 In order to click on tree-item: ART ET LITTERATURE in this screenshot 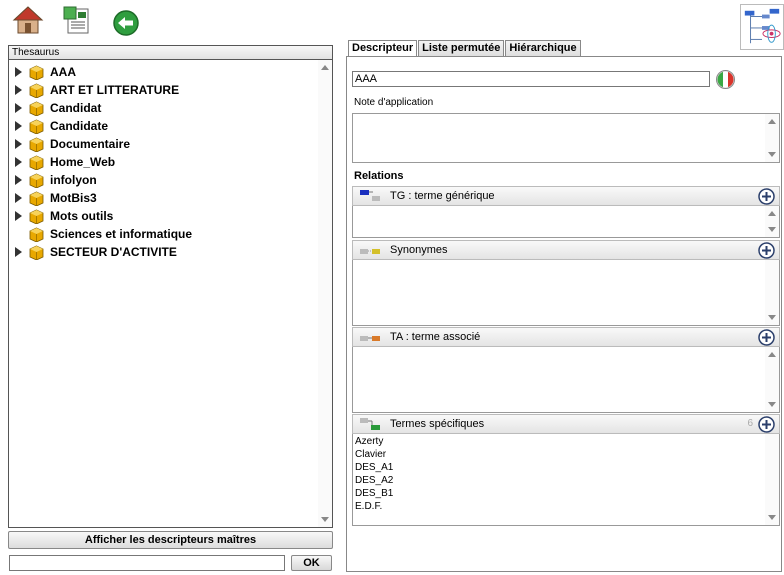, I will do `click(170, 90)`.